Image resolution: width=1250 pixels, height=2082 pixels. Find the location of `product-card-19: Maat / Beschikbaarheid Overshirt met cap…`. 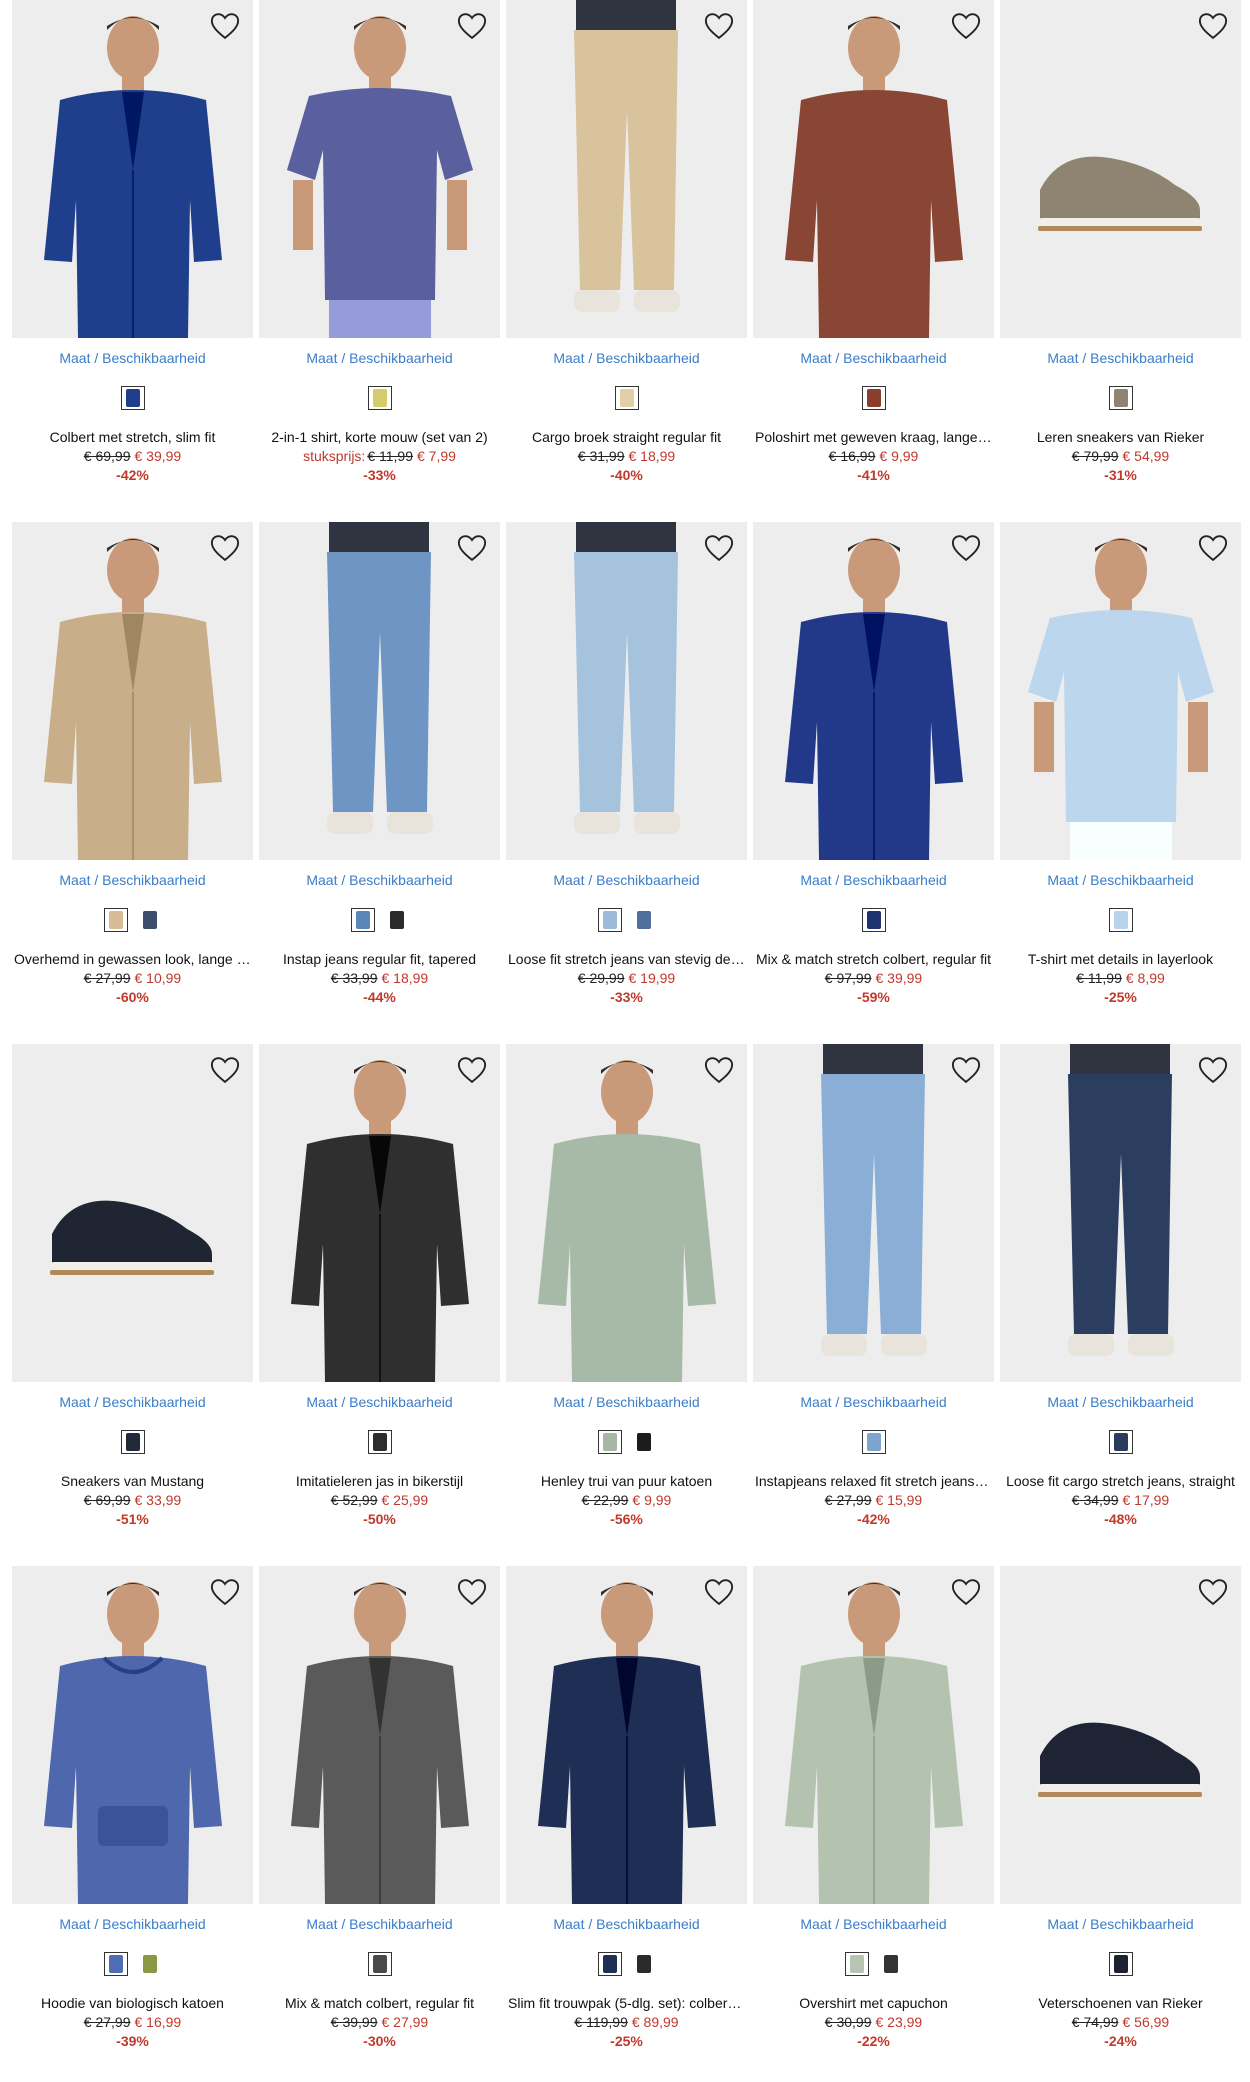

product-card-19: Maat / Beschikbaarheid Overshirt met cap… is located at coordinates (873, 1821).